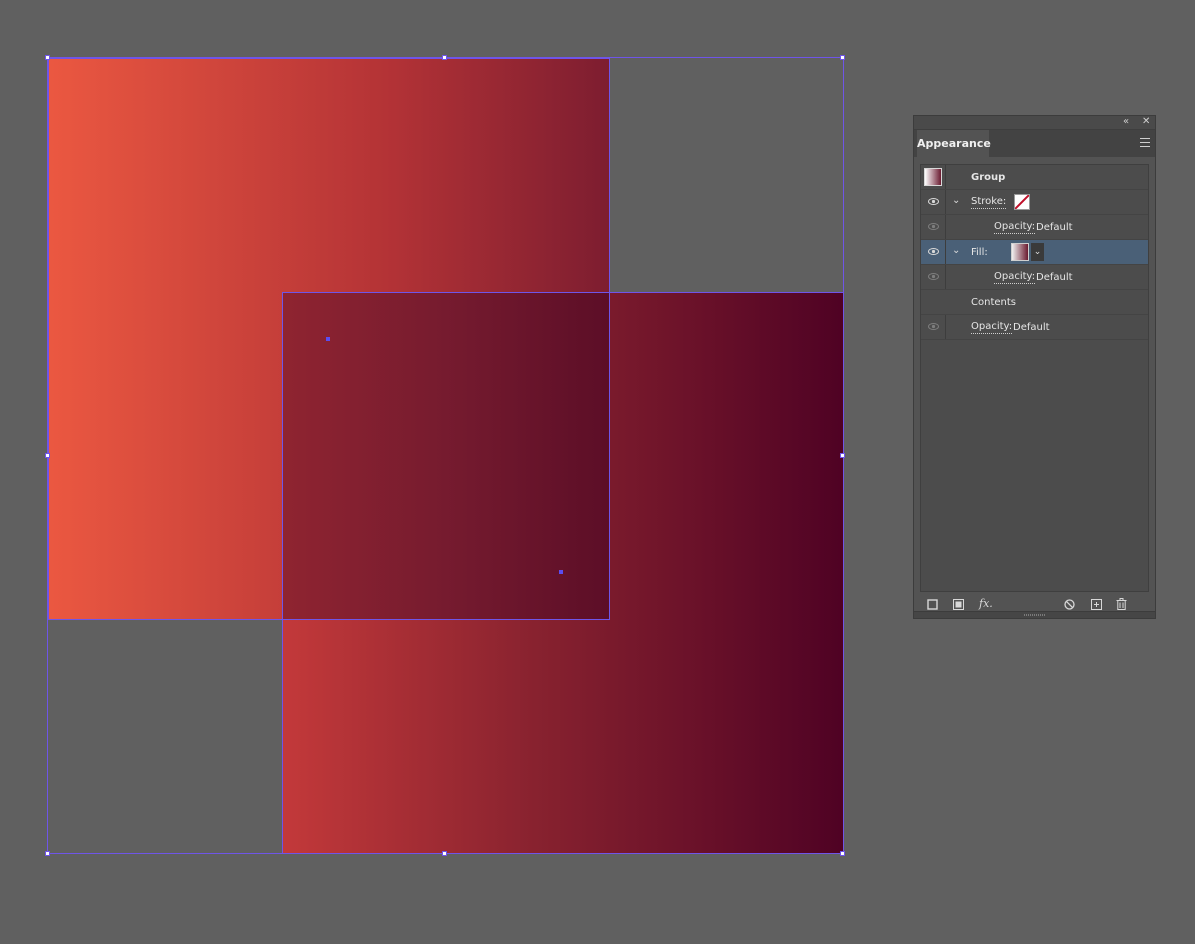  I want to click on thumbnail-column, so click(933, 177).